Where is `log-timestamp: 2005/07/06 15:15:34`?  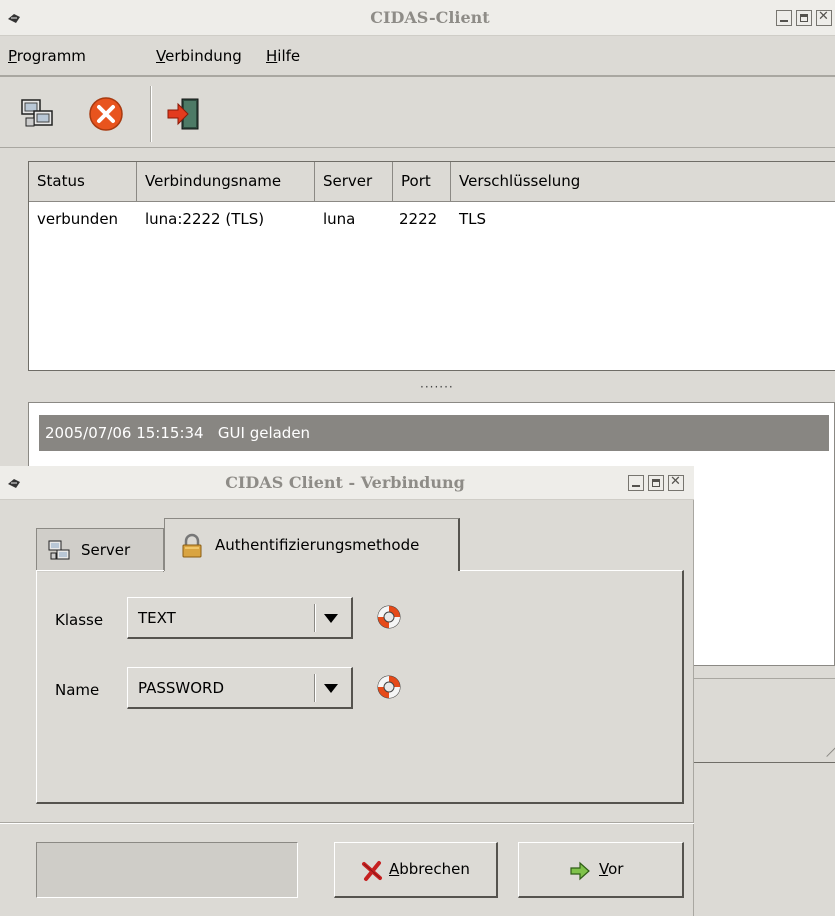
log-timestamp: 2005/07/06 15:15:34 is located at coordinates (124, 433).